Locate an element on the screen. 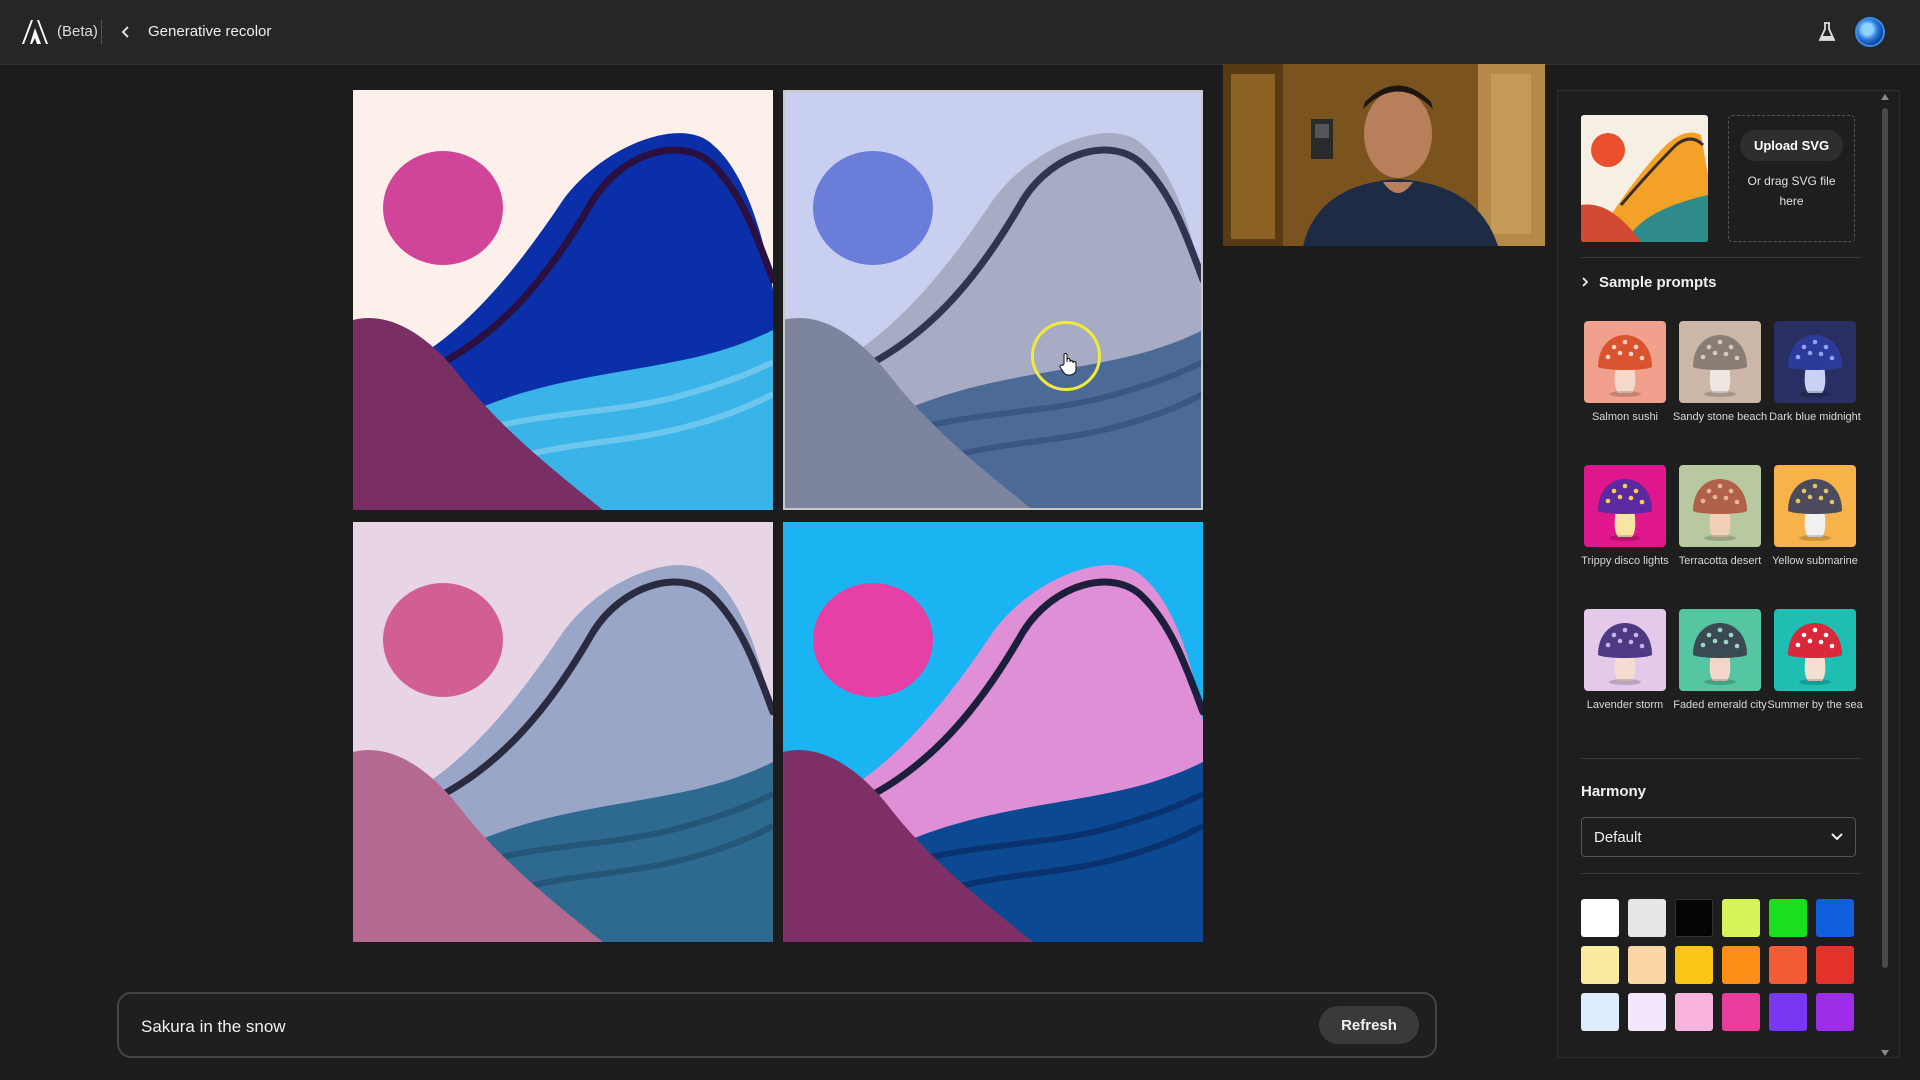 The image size is (1920, 1080). harmony-title: Harmony is located at coordinates (1614, 791).